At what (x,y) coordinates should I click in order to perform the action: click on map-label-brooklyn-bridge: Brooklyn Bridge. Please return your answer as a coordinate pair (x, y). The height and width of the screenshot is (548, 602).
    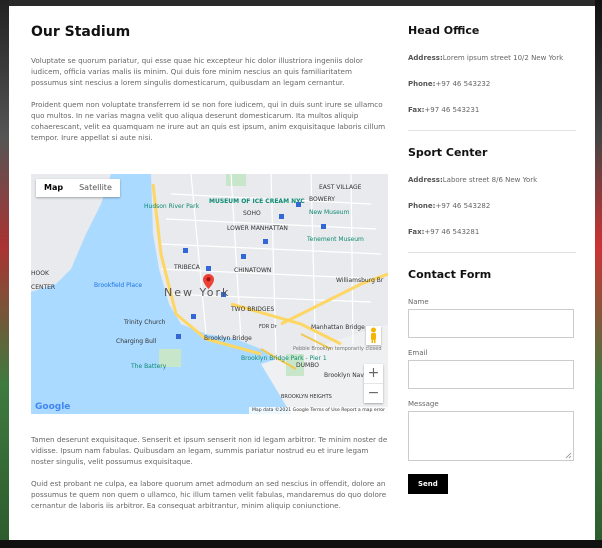
    Looking at the image, I should click on (228, 338).